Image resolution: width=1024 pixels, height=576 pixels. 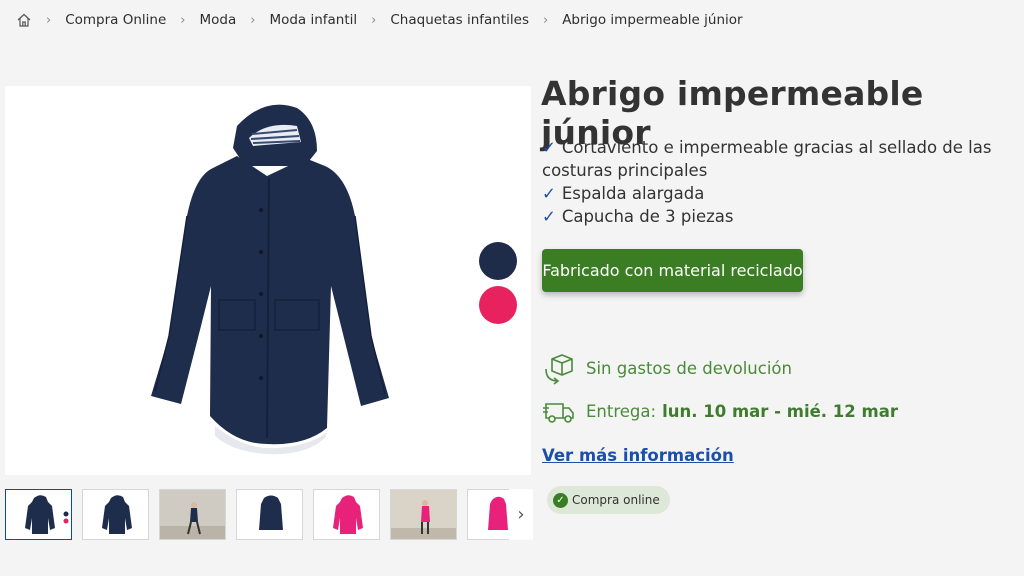 I want to click on online-purchase-badge: ✓ Compra online, so click(x=608, y=500).